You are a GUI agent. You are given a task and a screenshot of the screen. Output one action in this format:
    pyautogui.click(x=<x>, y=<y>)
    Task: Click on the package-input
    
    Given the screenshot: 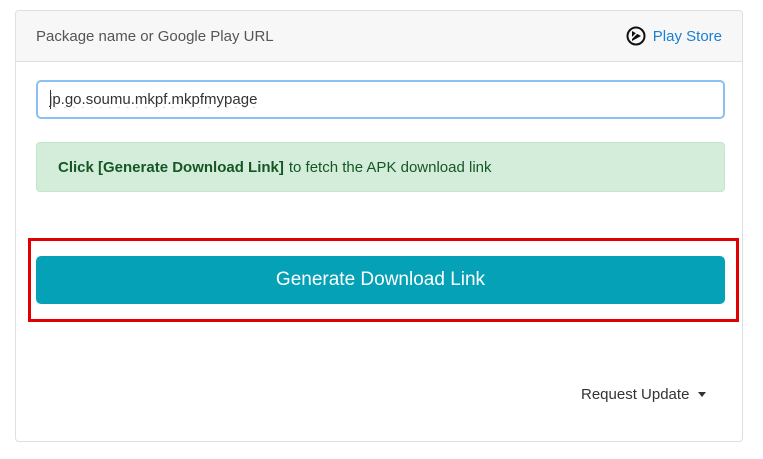 What is the action you would take?
    pyautogui.click(x=386, y=99)
    